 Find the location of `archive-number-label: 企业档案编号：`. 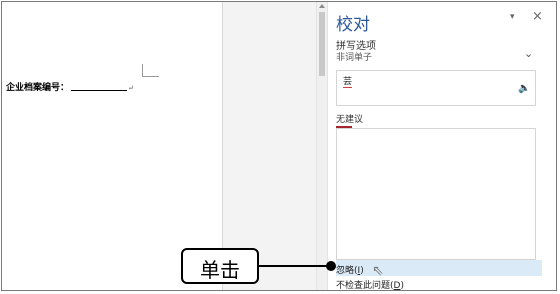

archive-number-label: 企业档案编号： is located at coordinates (38, 88).